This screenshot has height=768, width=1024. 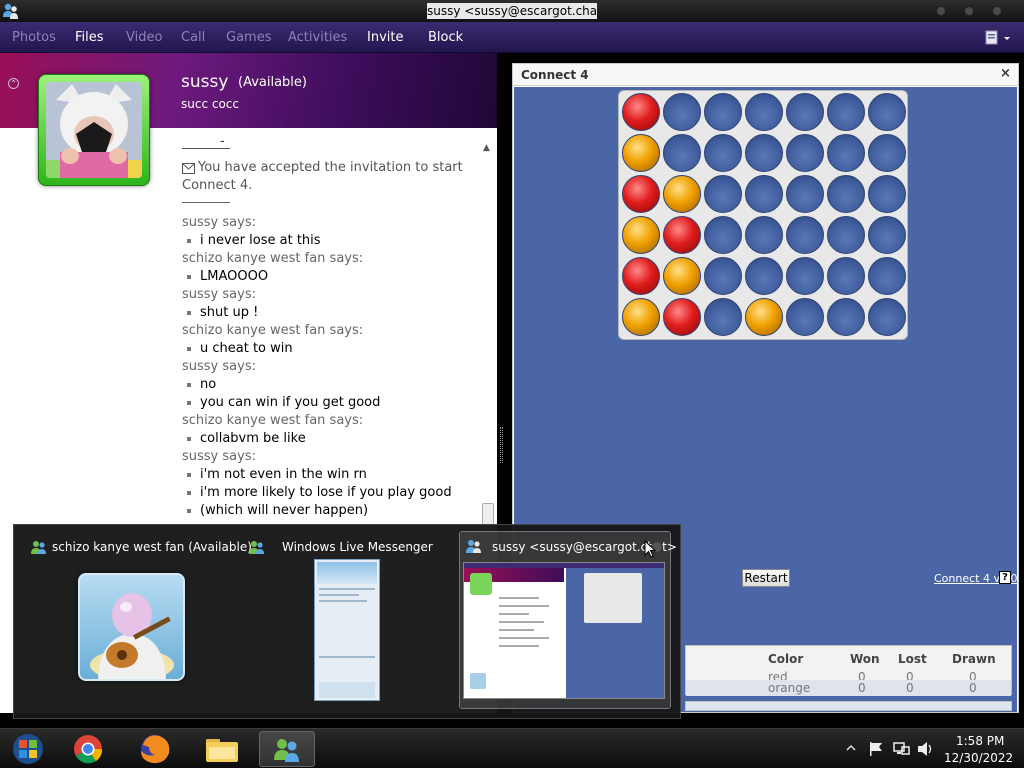 I want to click on maximize-button, so click(x=969, y=11).